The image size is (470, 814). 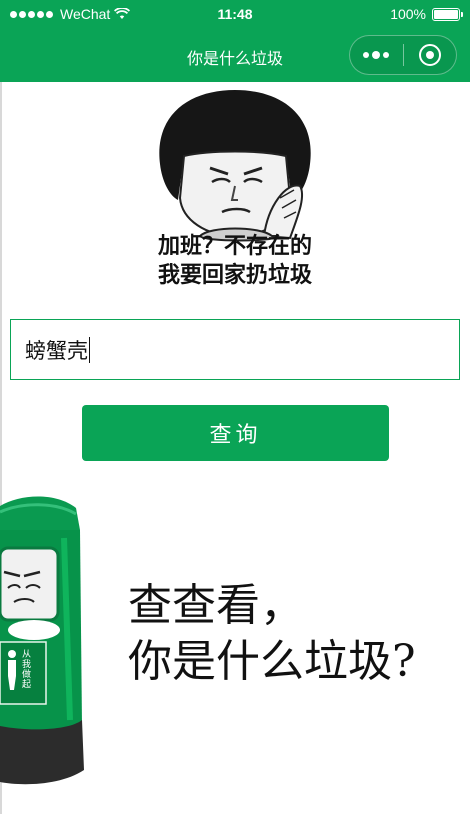 I want to click on meme-caption-line2: 我要回家扔垃圾, so click(x=234, y=275).